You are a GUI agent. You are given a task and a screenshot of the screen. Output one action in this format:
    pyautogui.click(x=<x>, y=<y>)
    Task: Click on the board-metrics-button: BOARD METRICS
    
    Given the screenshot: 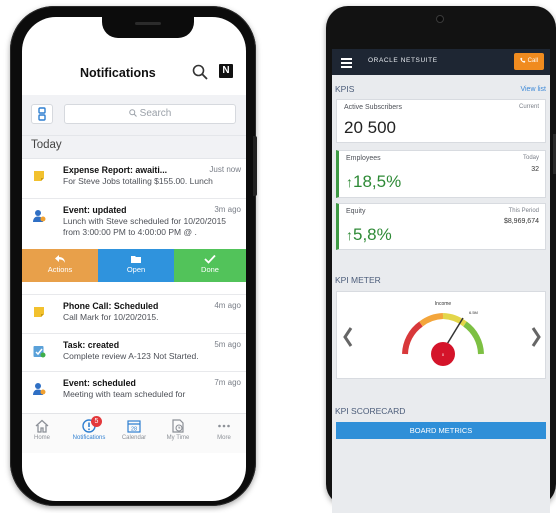 What is the action you would take?
    pyautogui.click(x=441, y=430)
    